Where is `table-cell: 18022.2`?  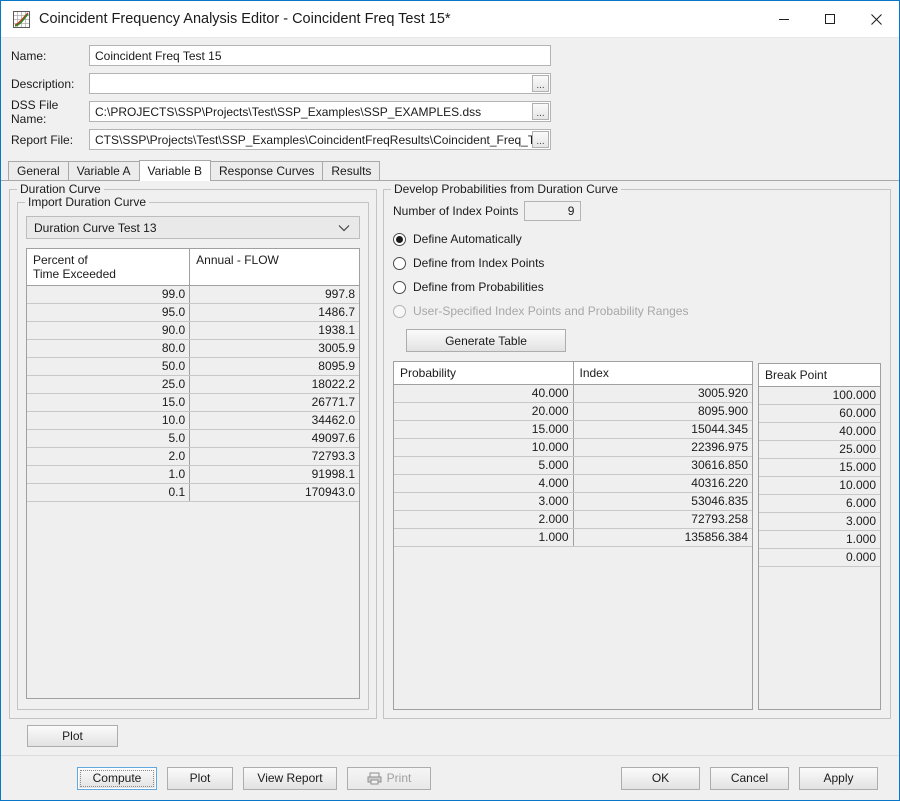 table-cell: 18022.2 is located at coordinates (274, 384).